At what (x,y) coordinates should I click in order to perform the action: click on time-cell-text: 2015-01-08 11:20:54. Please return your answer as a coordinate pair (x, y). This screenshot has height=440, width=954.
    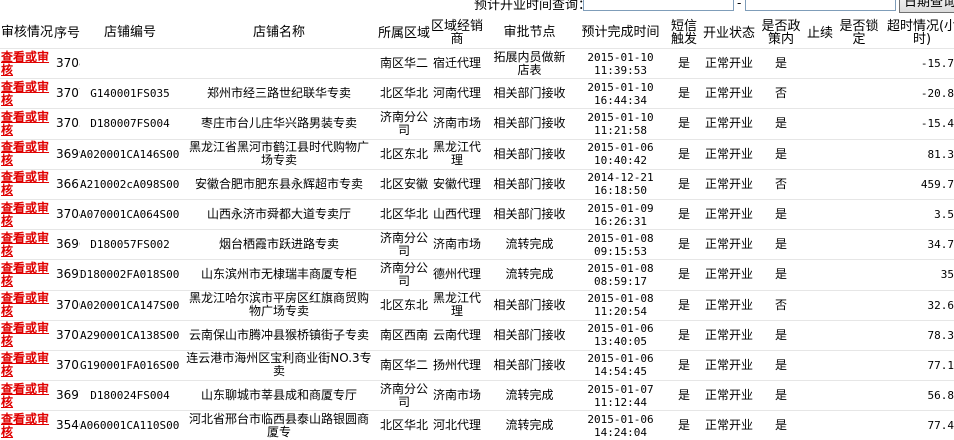
    Looking at the image, I should click on (621, 305).